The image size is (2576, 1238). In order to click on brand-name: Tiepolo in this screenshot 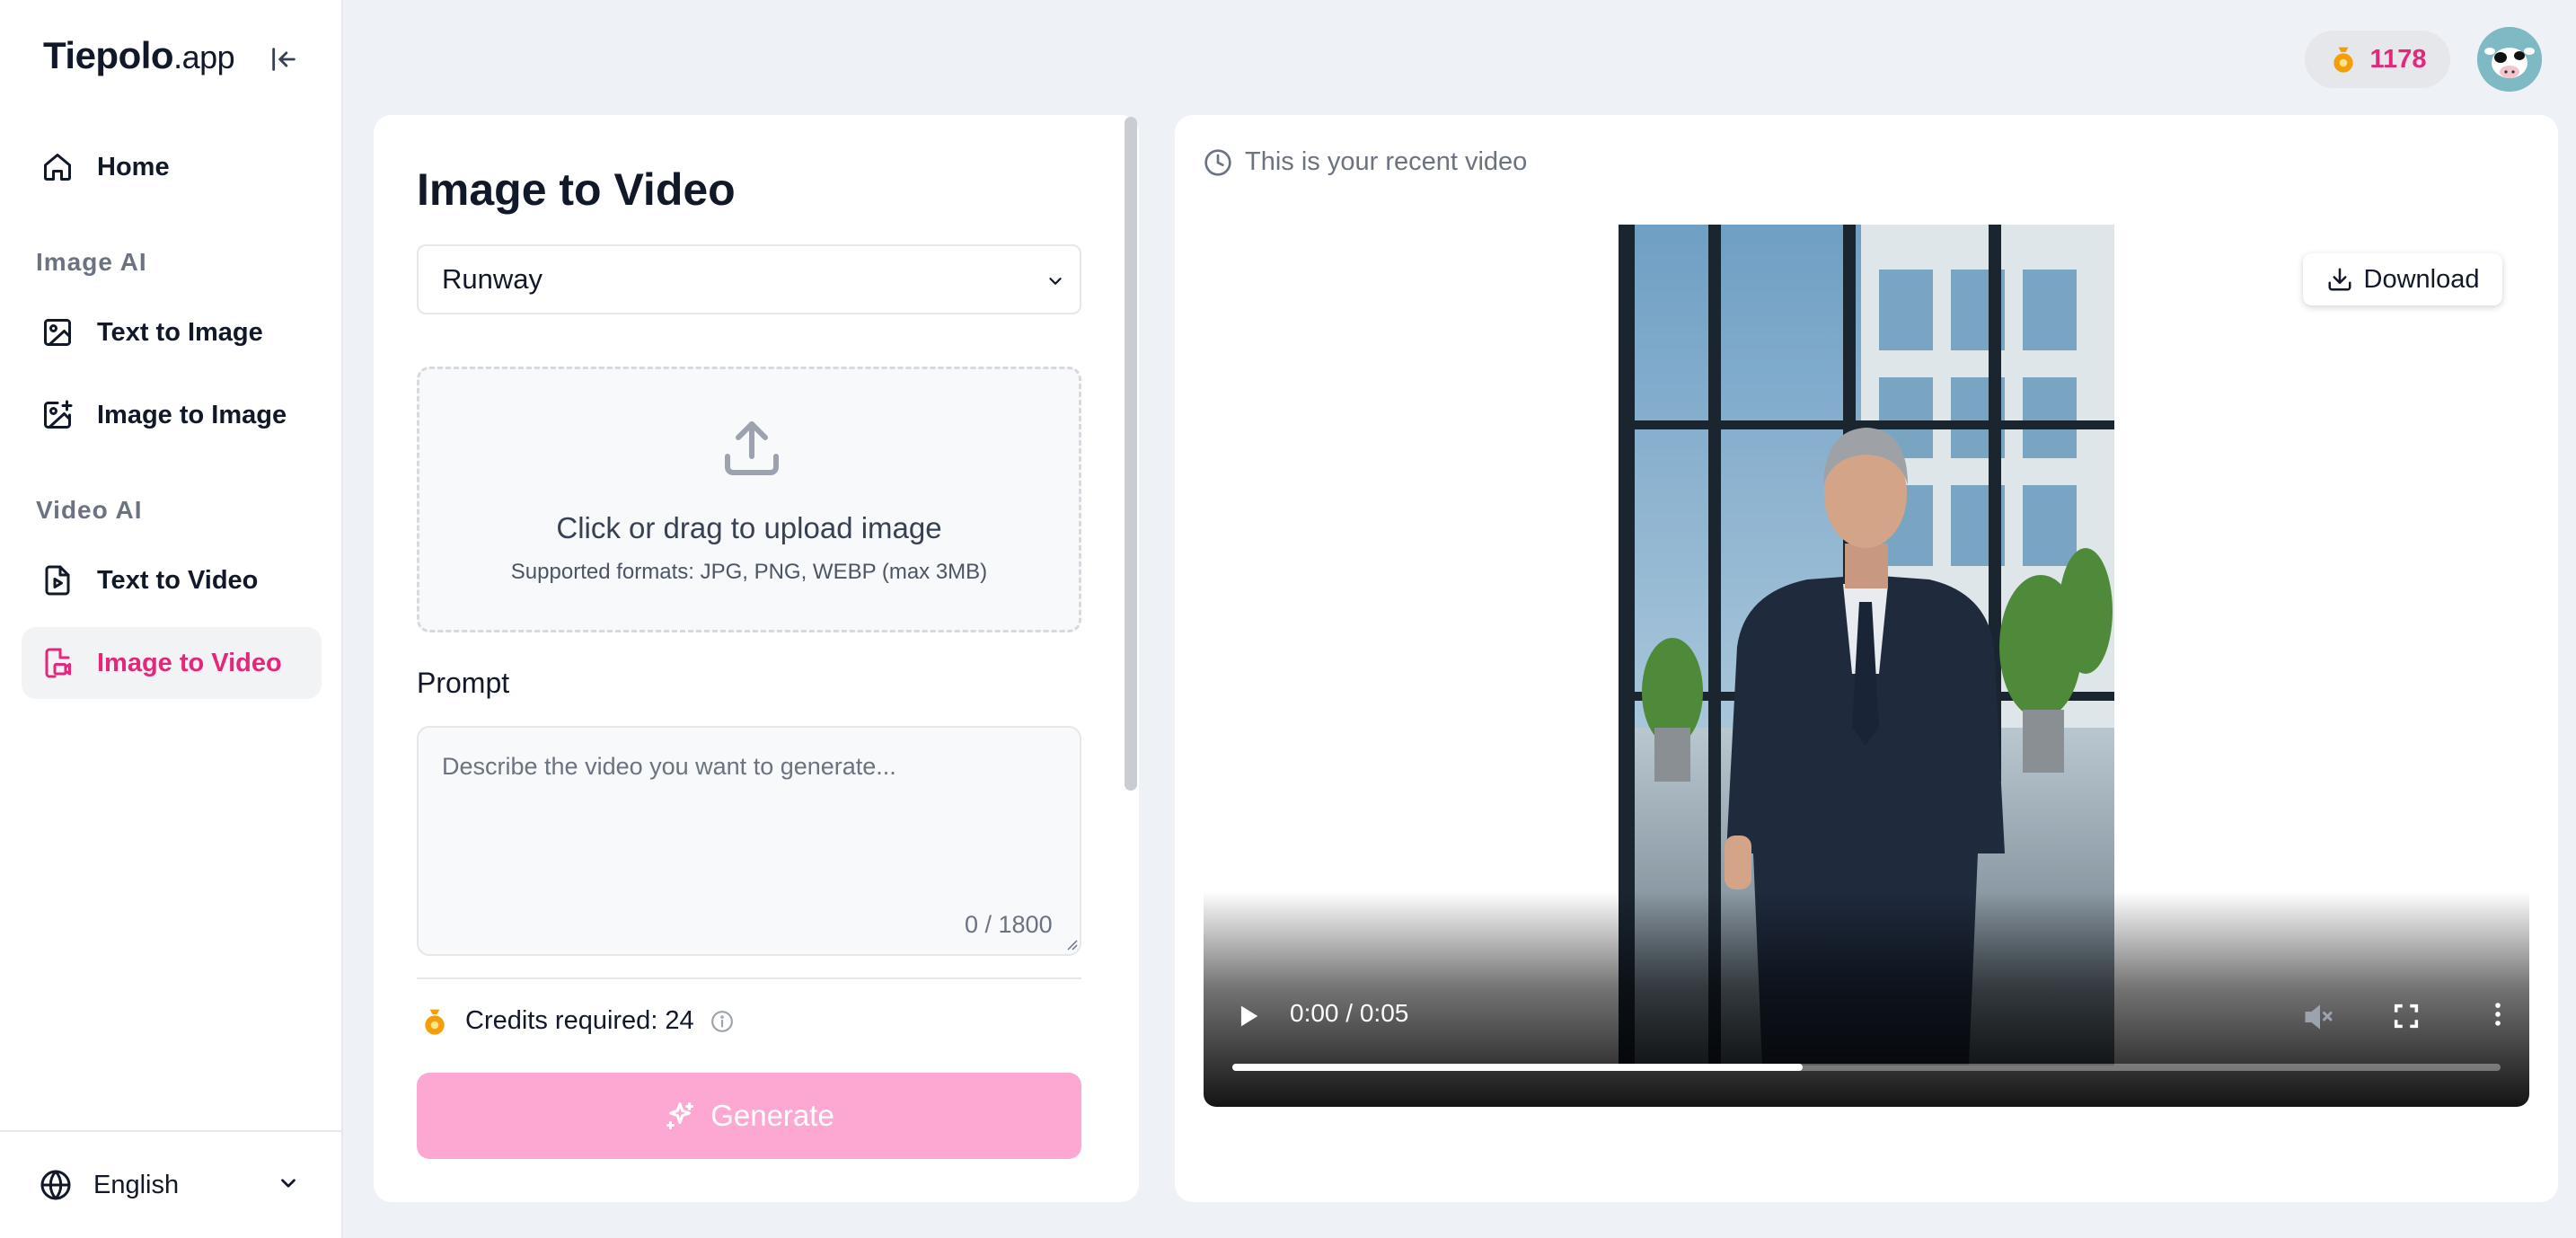, I will do `click(108, 55)`.